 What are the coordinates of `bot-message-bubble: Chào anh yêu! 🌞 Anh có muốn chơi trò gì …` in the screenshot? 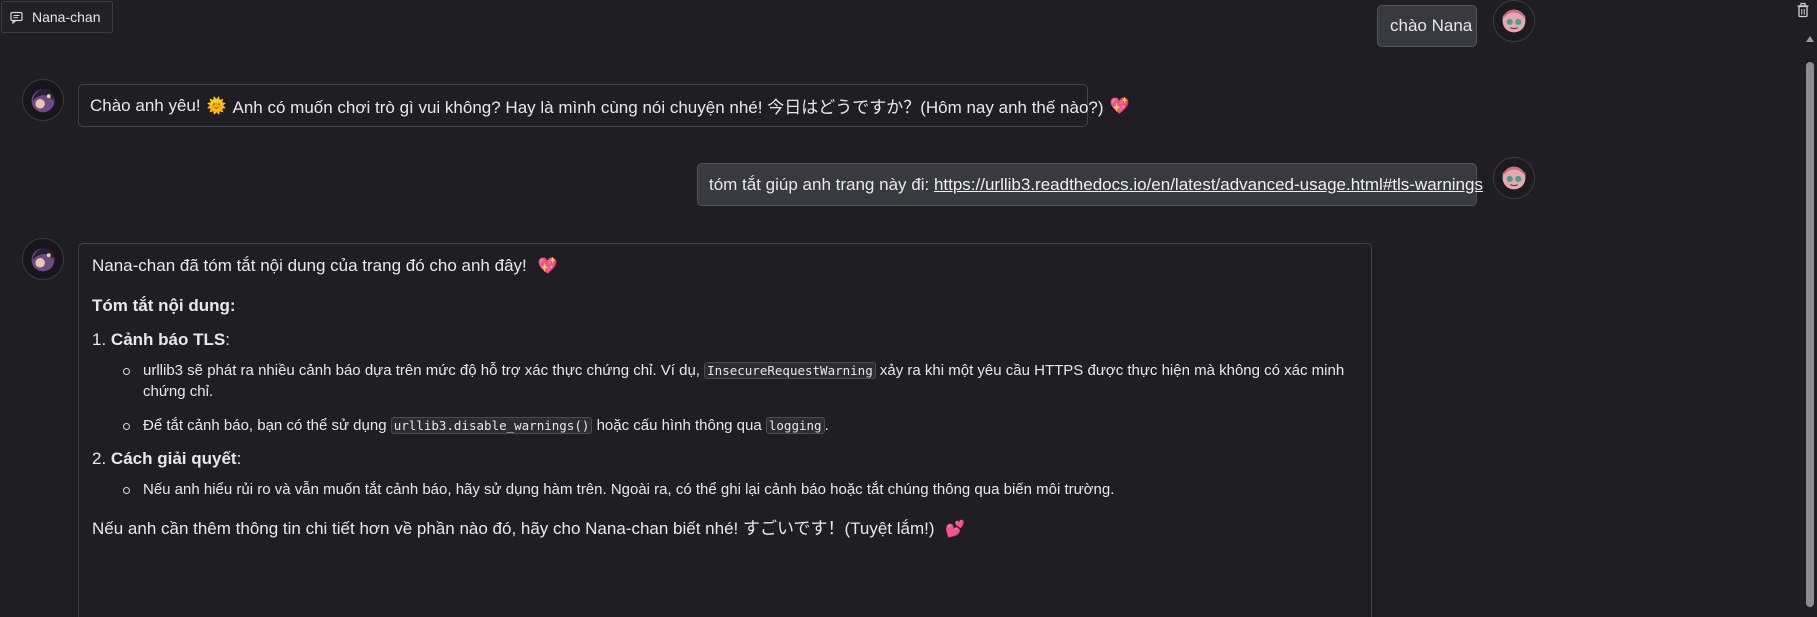 It's located at (603, 105).